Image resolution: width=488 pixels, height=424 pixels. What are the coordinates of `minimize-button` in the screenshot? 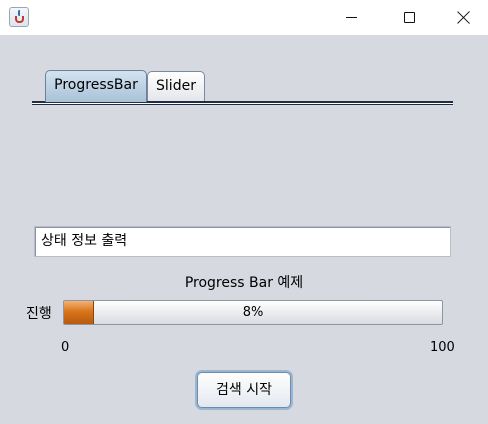 It's located at (352, 17).